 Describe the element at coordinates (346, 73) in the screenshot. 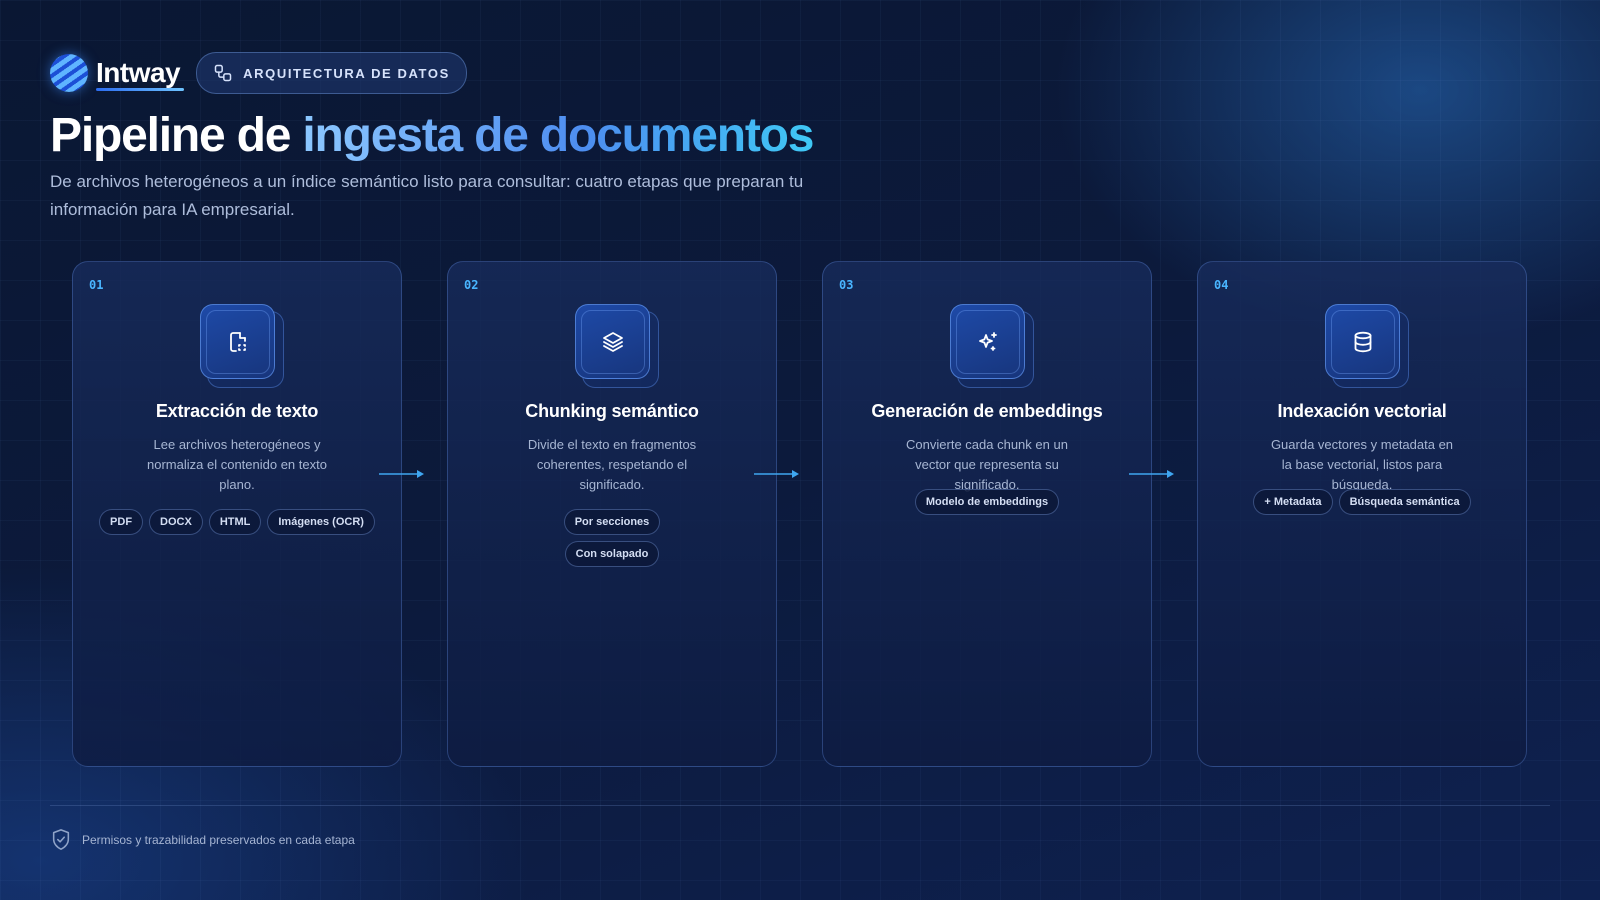

I see `badge-label: ARQUITECTURA DE DATOS` at that location.